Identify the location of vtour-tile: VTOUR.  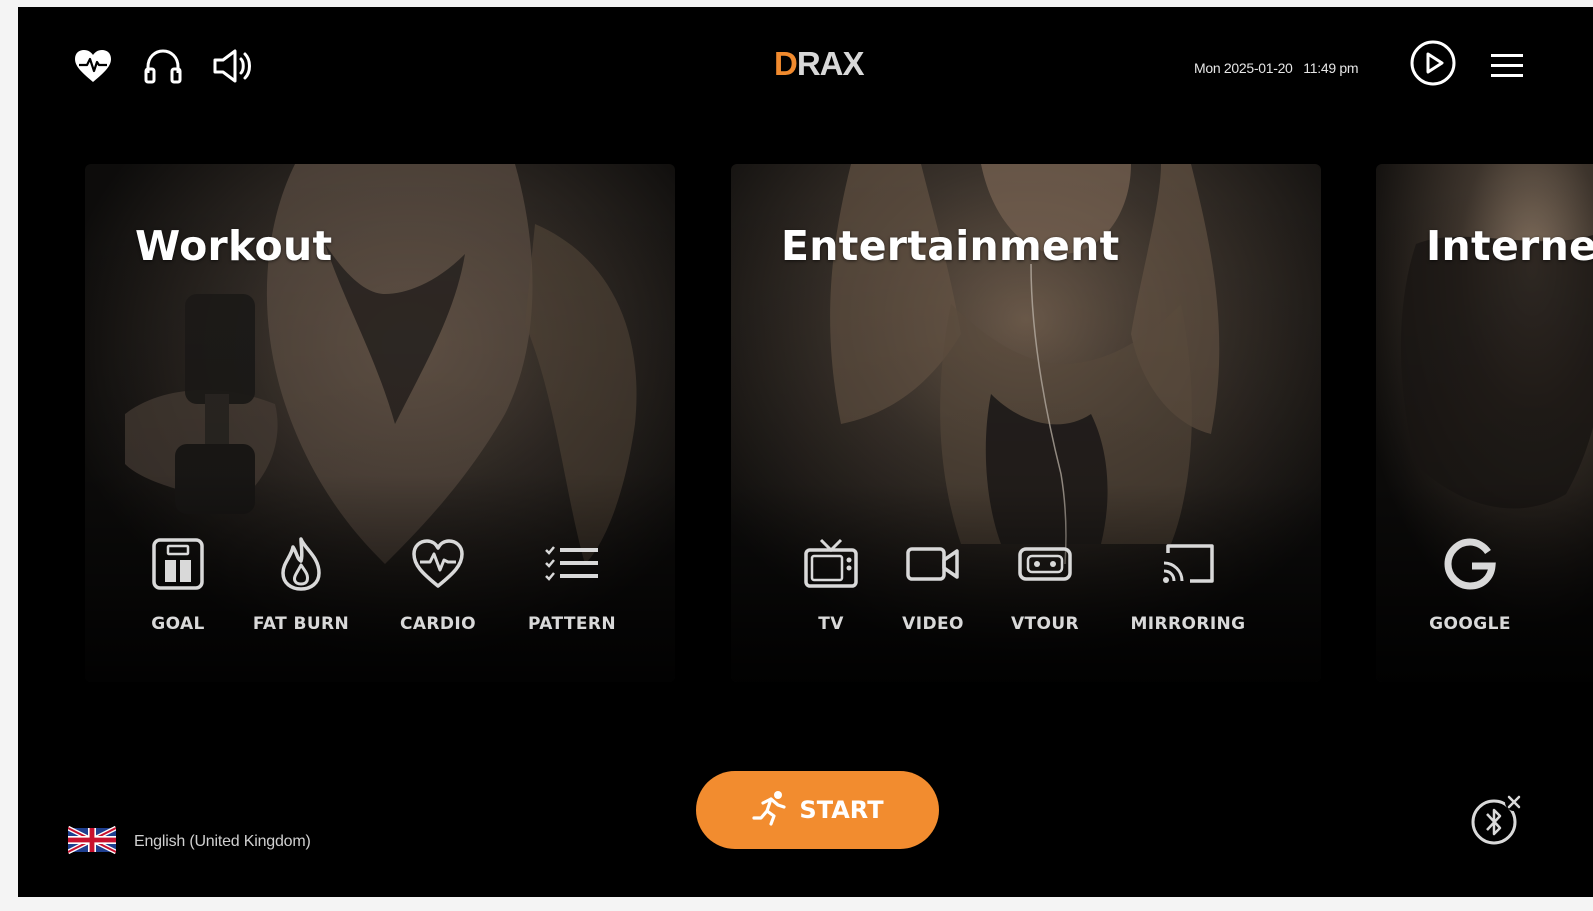
(1045, 584).